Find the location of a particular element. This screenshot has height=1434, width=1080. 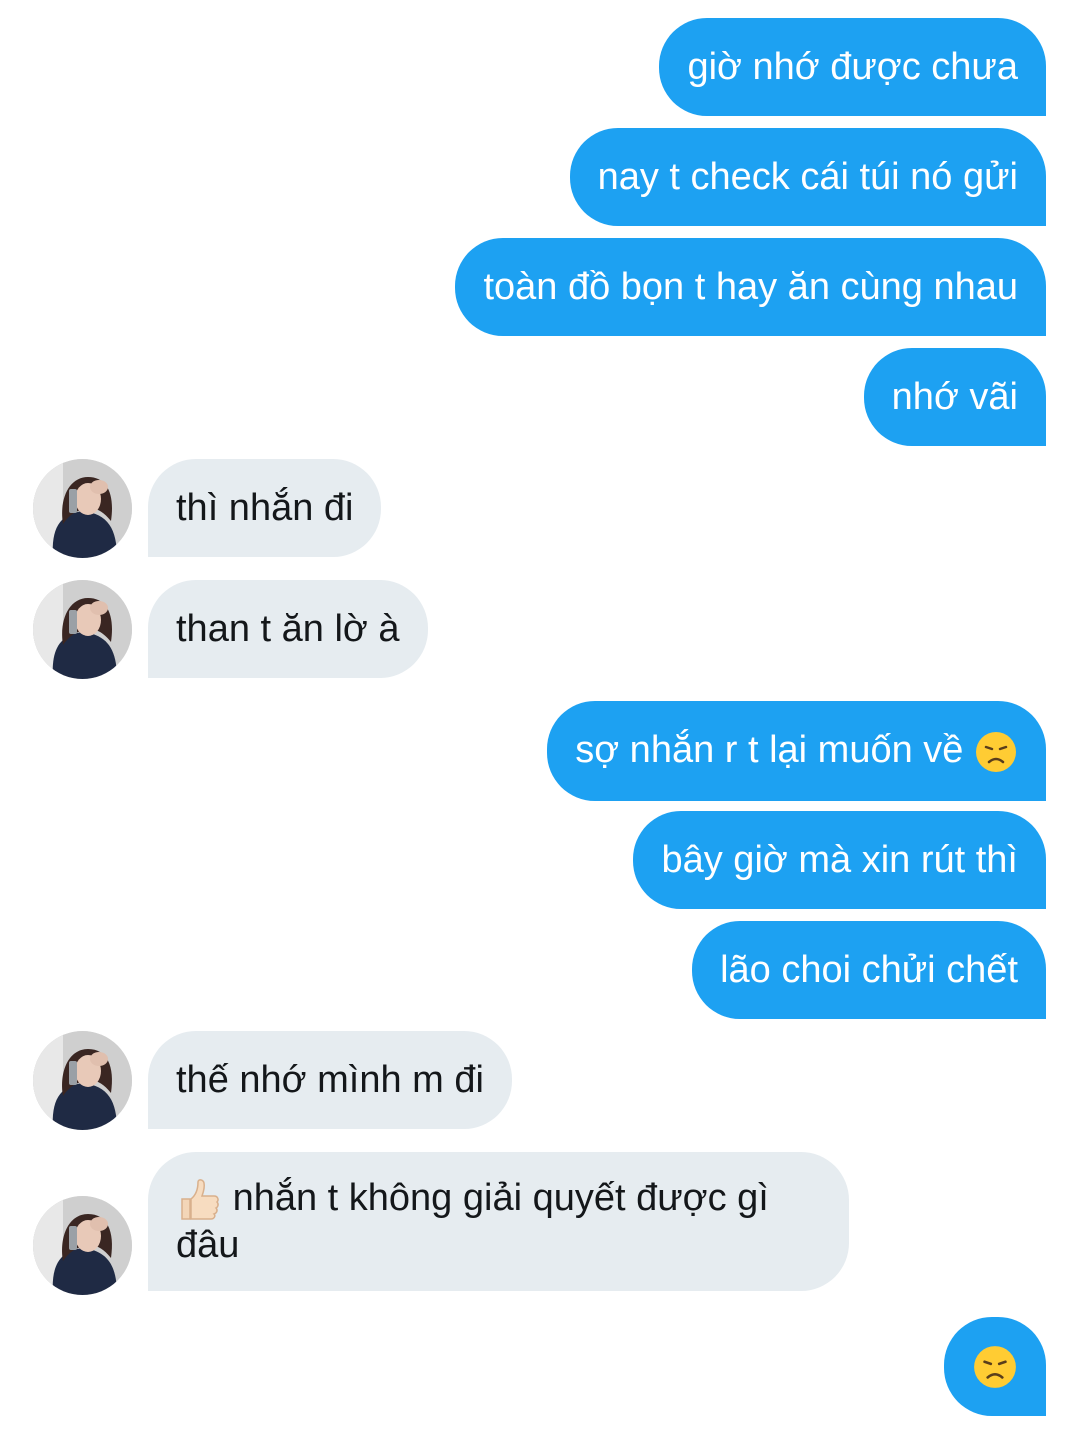

message-text: bây giờ mà xin rút thì is located at coordinates (839, 860).